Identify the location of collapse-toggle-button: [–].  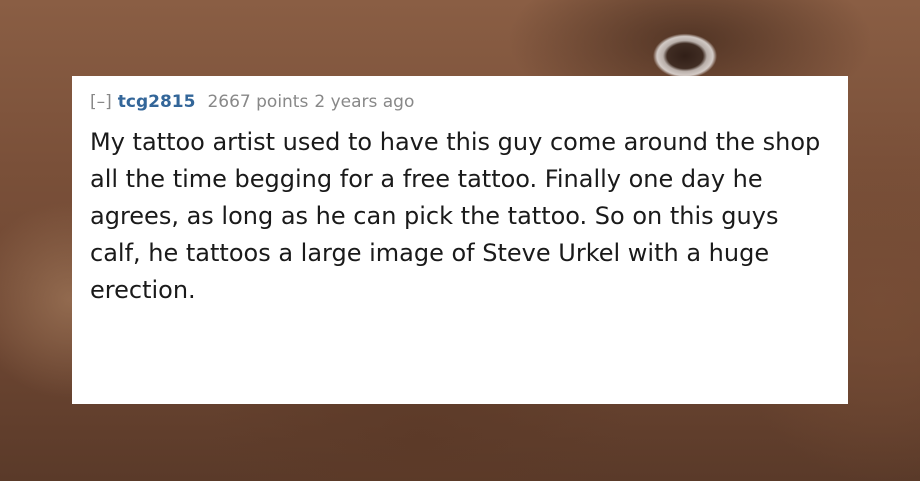
(101, 102).